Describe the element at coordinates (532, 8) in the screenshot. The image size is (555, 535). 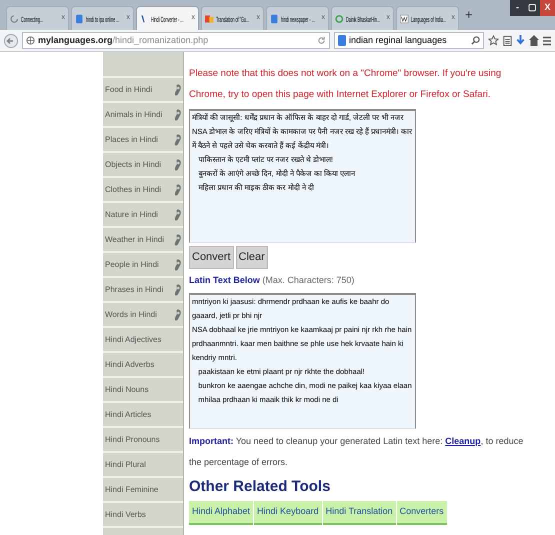
I see `window-control-button: ▢` at that location.